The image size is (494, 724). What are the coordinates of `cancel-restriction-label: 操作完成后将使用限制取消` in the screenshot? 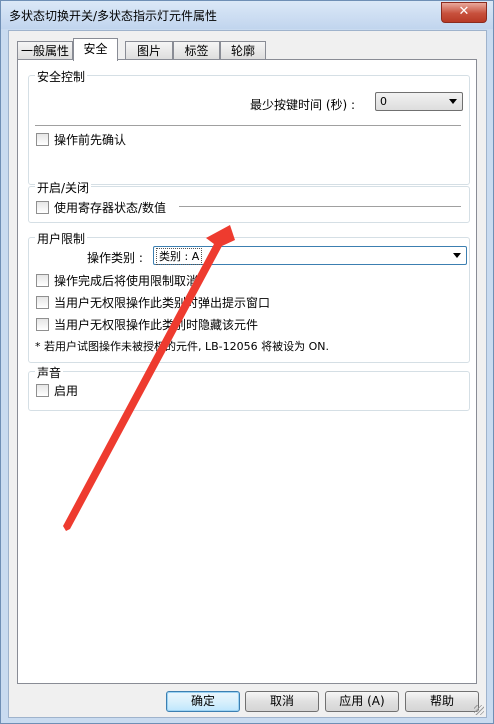 It's located at (126, 281).